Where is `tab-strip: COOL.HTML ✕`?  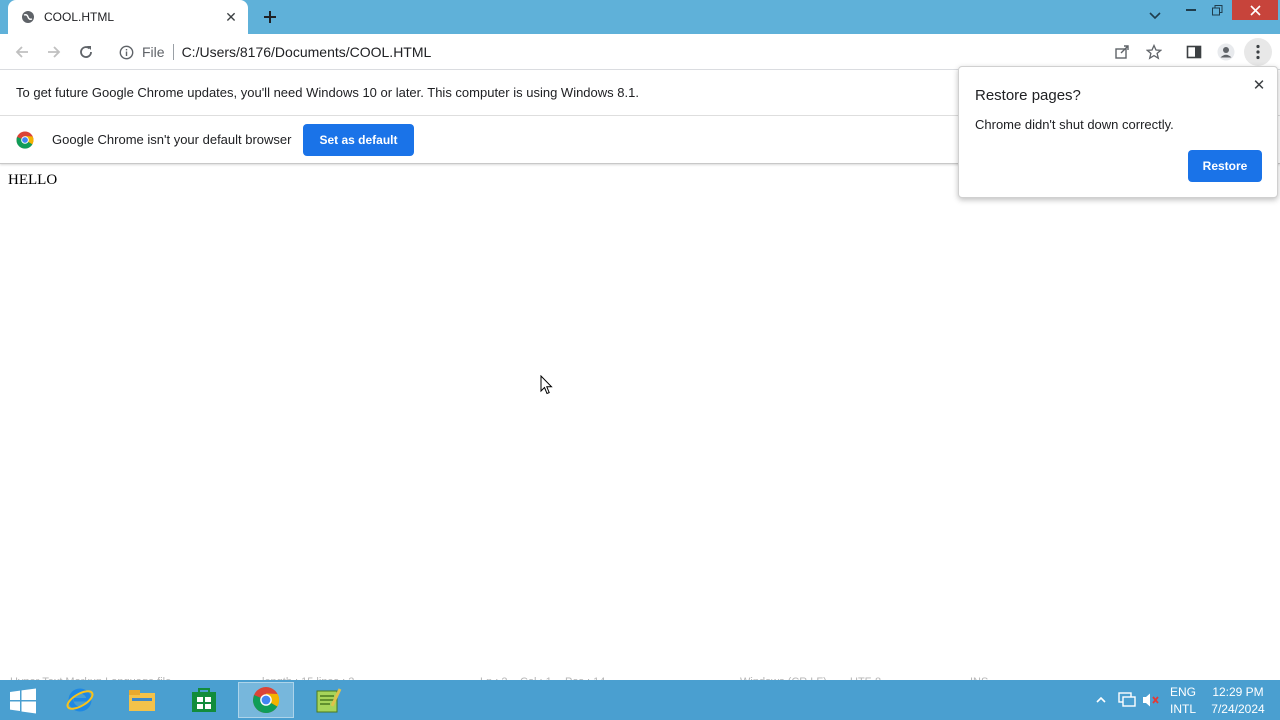 tab-strip: COOL.HTML ✕ is located at coordinates (640, 17).